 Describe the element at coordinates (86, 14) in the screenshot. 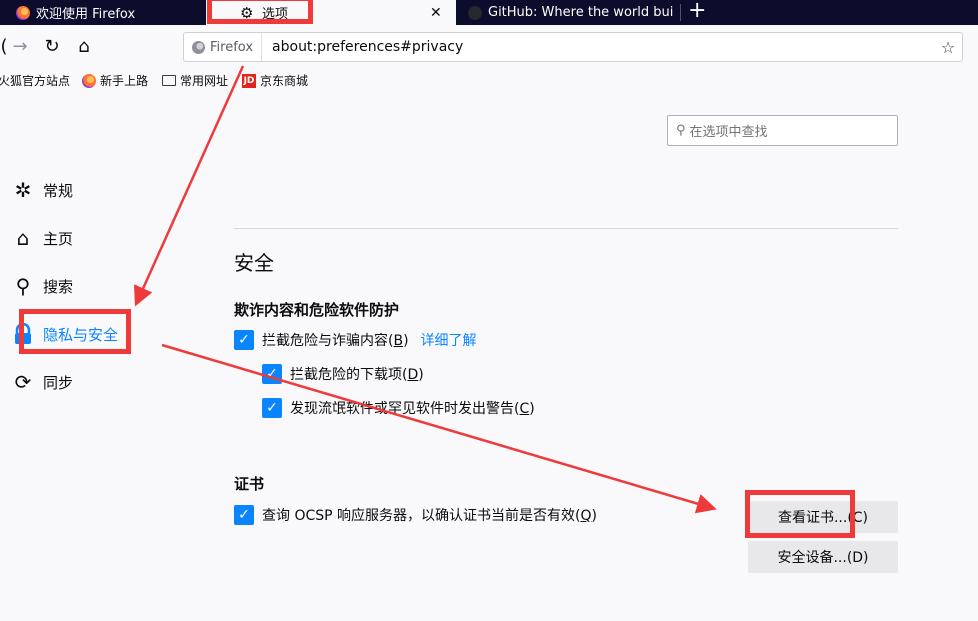

I see `tab-title: 欢迎使用 Firefox` at that location.